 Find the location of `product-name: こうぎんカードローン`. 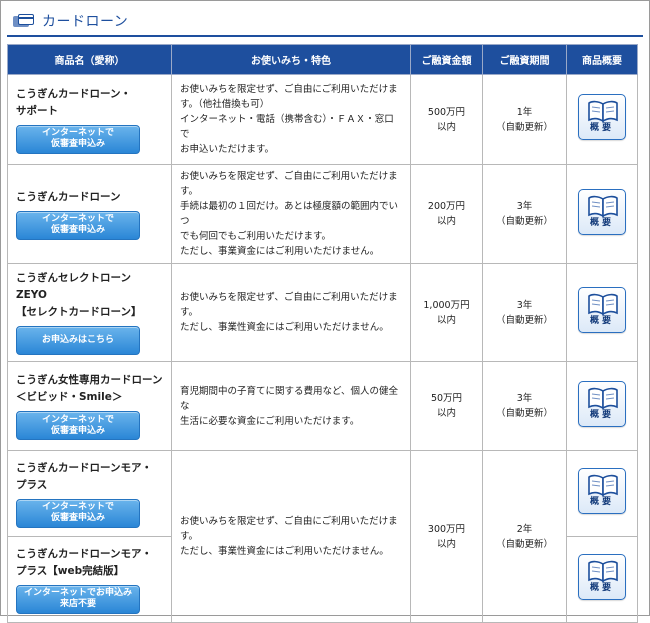

product-name: こうぎんカードローン is located at coordinates (89, 197).